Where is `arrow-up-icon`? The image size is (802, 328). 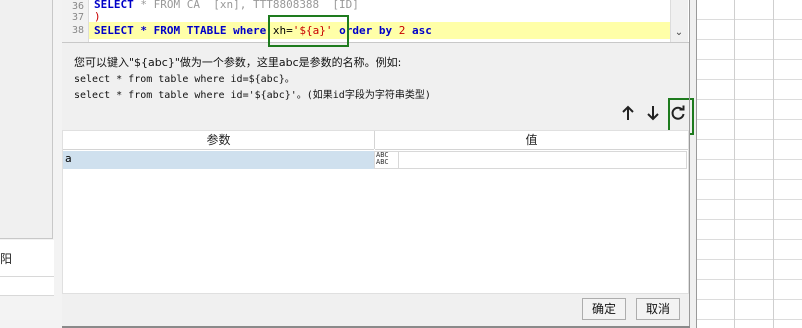
arrow-up-icon is located at coordinates (628, 115).